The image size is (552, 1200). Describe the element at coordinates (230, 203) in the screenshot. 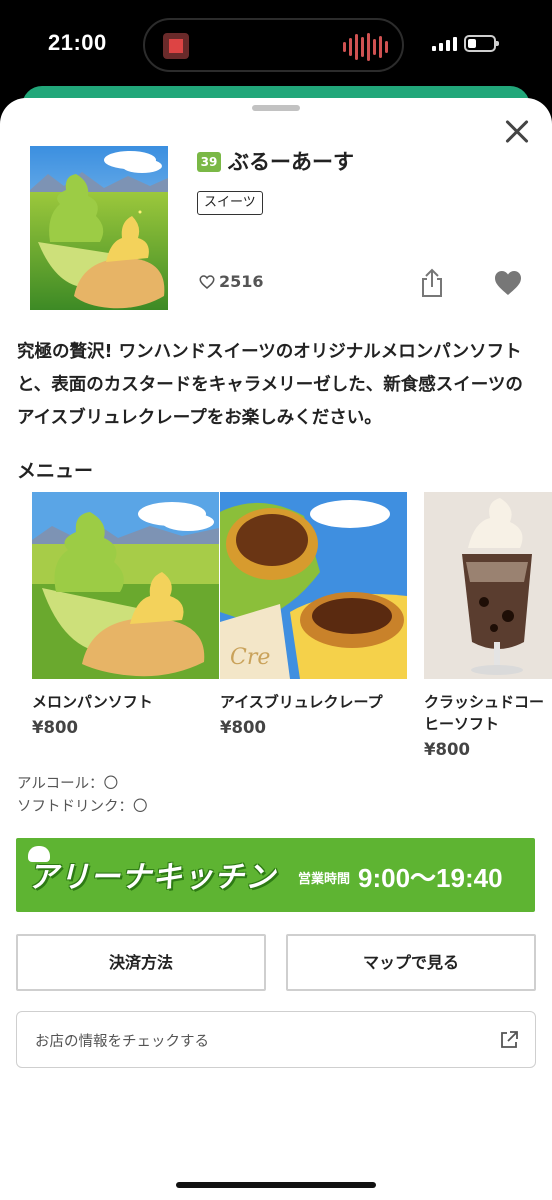

I see `category-tag: スイーツ` at that location.